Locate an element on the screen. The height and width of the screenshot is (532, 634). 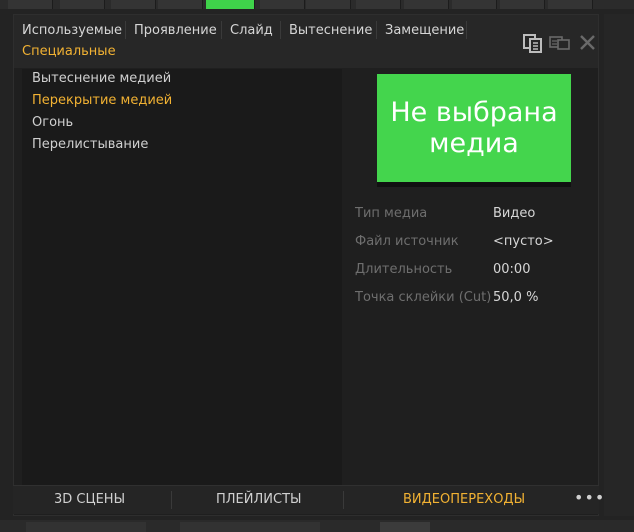
prop-value-media-type: Видео is located at coordinates (514, 213).